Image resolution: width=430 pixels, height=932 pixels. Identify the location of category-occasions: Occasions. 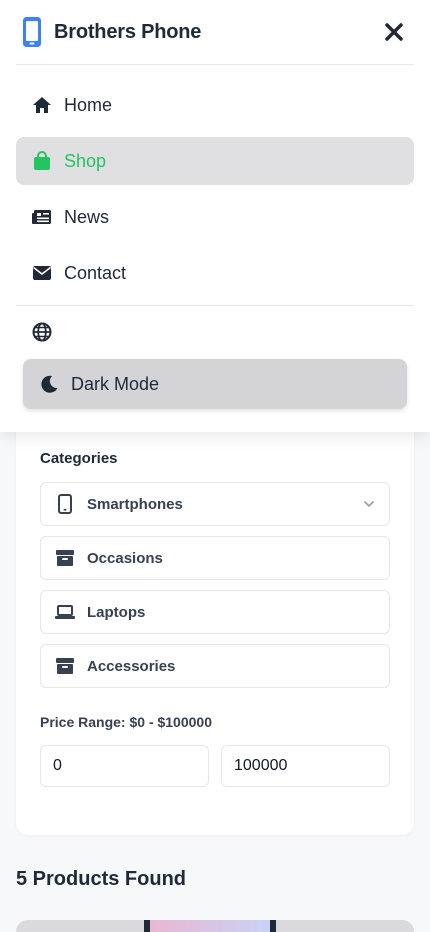
(215, 558).